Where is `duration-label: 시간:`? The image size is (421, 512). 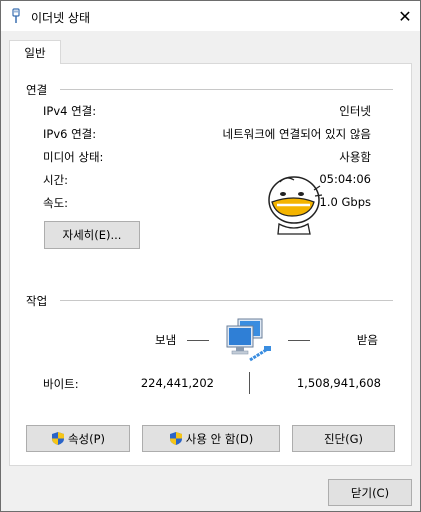
duration-label: 시간: is located at coordinates (56, 180).